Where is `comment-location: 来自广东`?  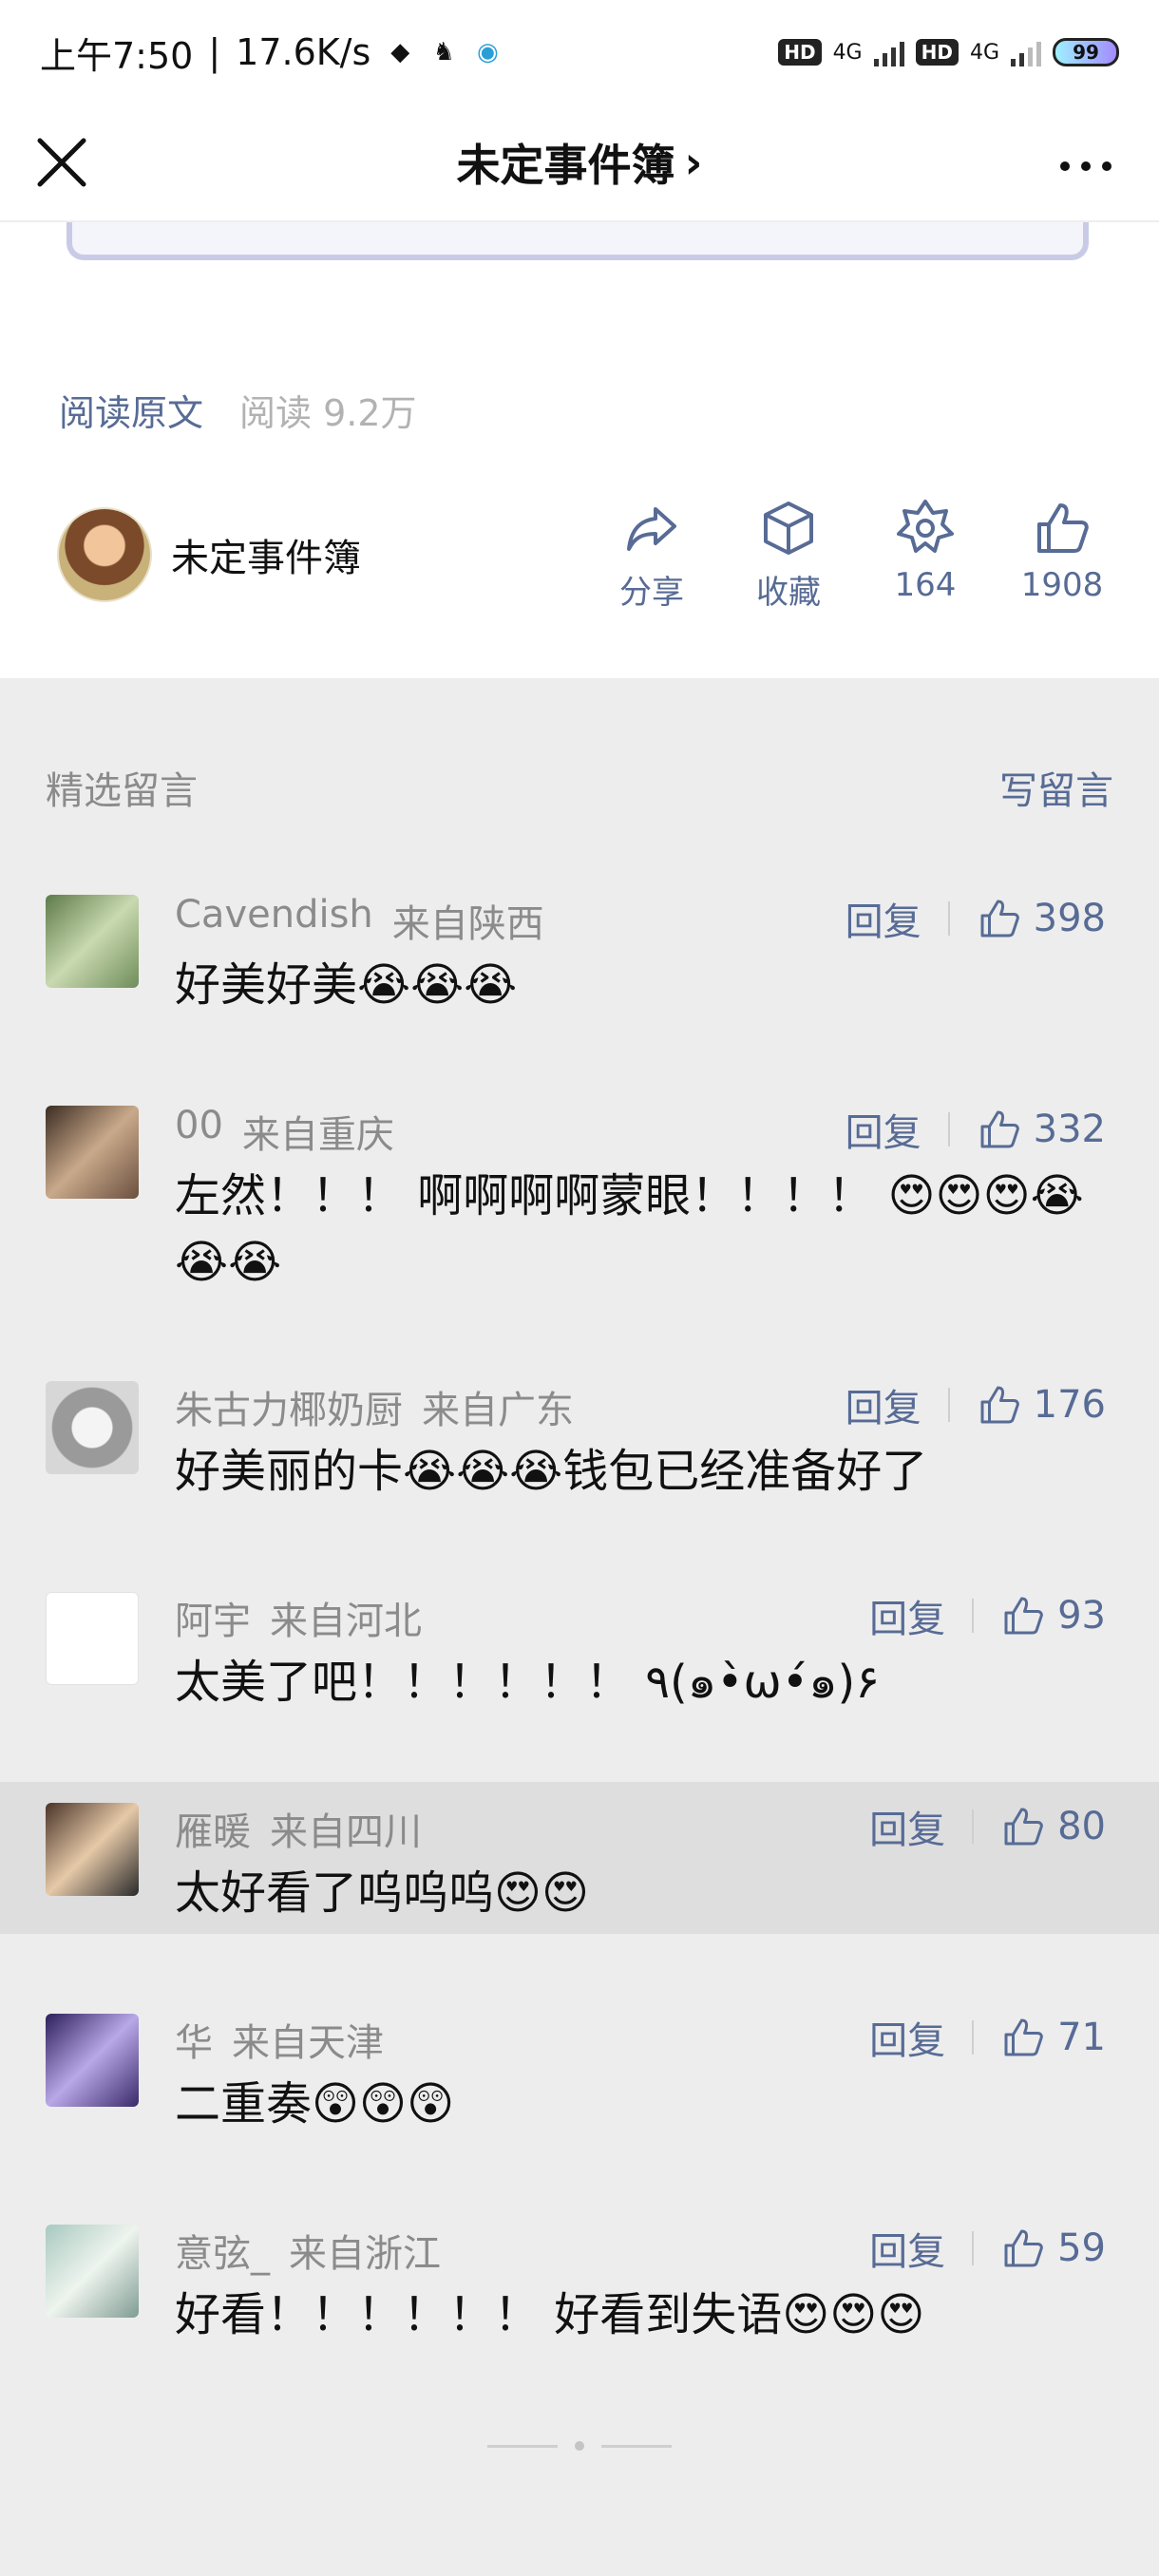
comment-location: 来自广东 is located at coordinates (498, 1410).